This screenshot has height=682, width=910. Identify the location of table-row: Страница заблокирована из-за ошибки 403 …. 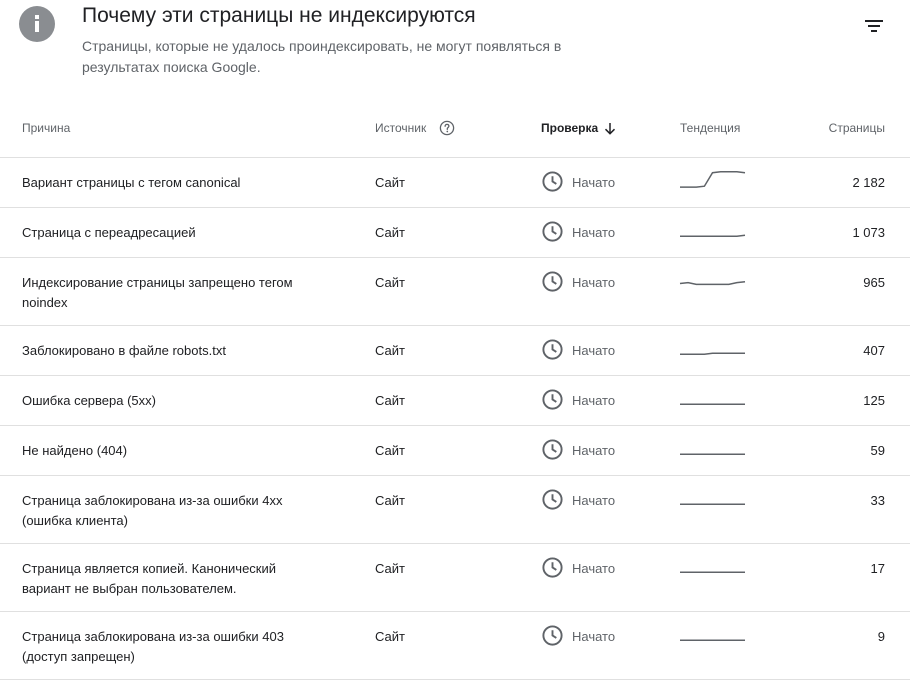
(455, 646).